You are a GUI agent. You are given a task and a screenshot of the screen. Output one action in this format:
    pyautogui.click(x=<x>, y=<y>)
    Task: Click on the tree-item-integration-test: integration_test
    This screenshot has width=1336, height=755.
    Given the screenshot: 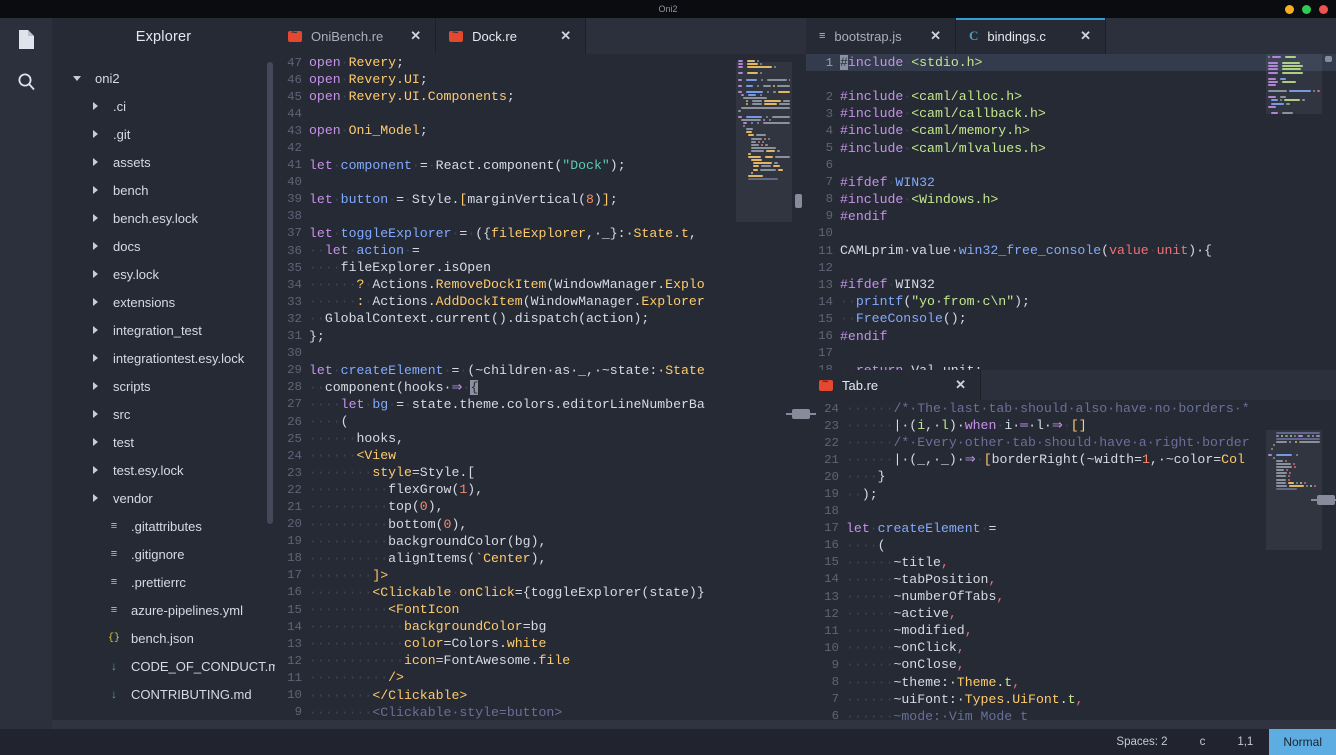 What is the action you would take?
    pyautogui.click(x=163, y=330)
    